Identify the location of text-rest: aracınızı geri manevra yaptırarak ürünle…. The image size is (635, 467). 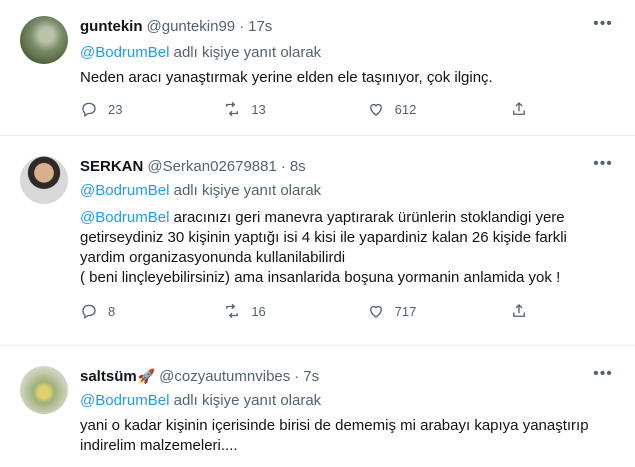
(367, 217).